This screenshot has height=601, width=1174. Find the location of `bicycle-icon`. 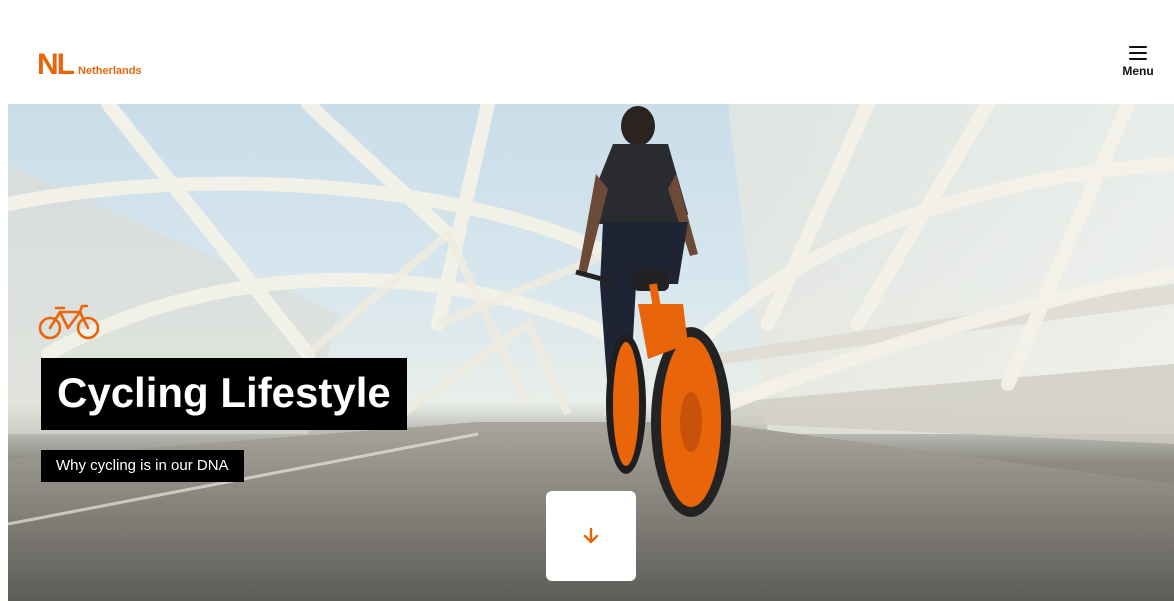

bicycle-icon is located at coordinates (69, 322).